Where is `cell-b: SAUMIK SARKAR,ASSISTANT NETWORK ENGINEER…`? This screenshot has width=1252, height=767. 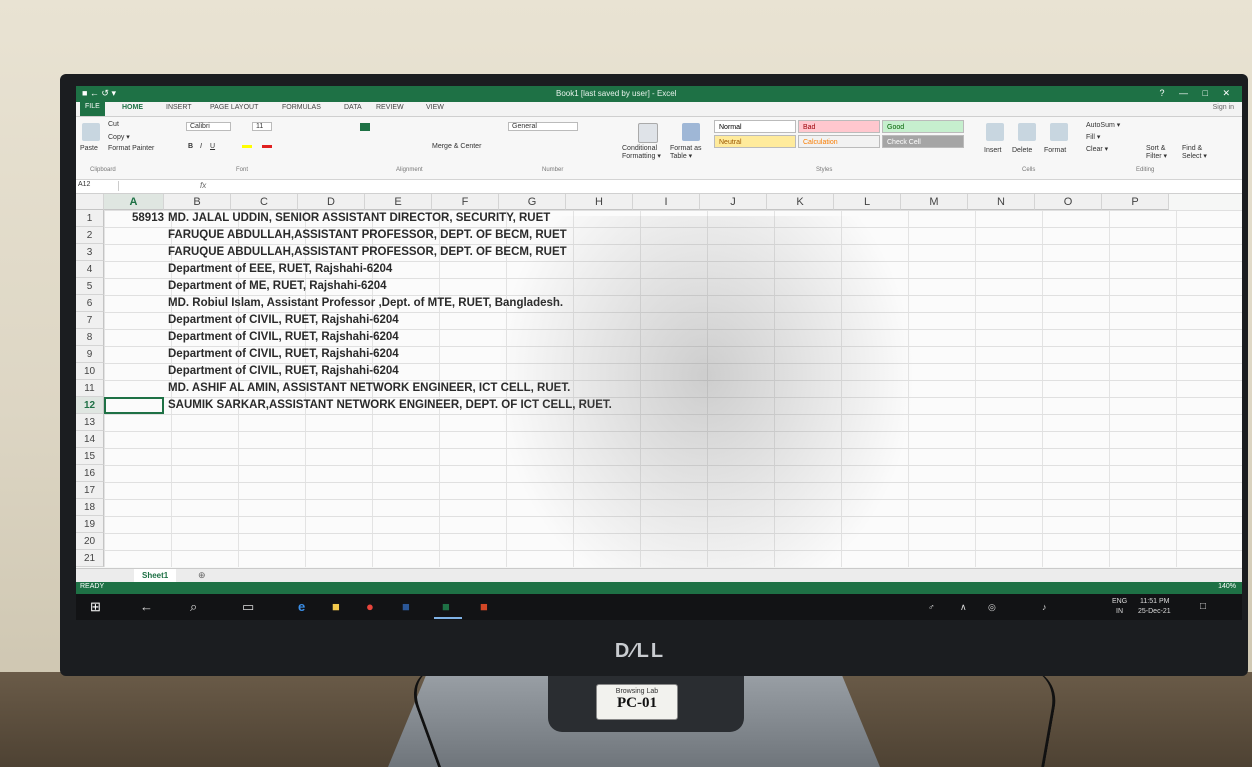
cell-b: SAUMIK SARKAR,ASSISTANT NETWORK ENGINEER… is located at coordinates (390, 405).